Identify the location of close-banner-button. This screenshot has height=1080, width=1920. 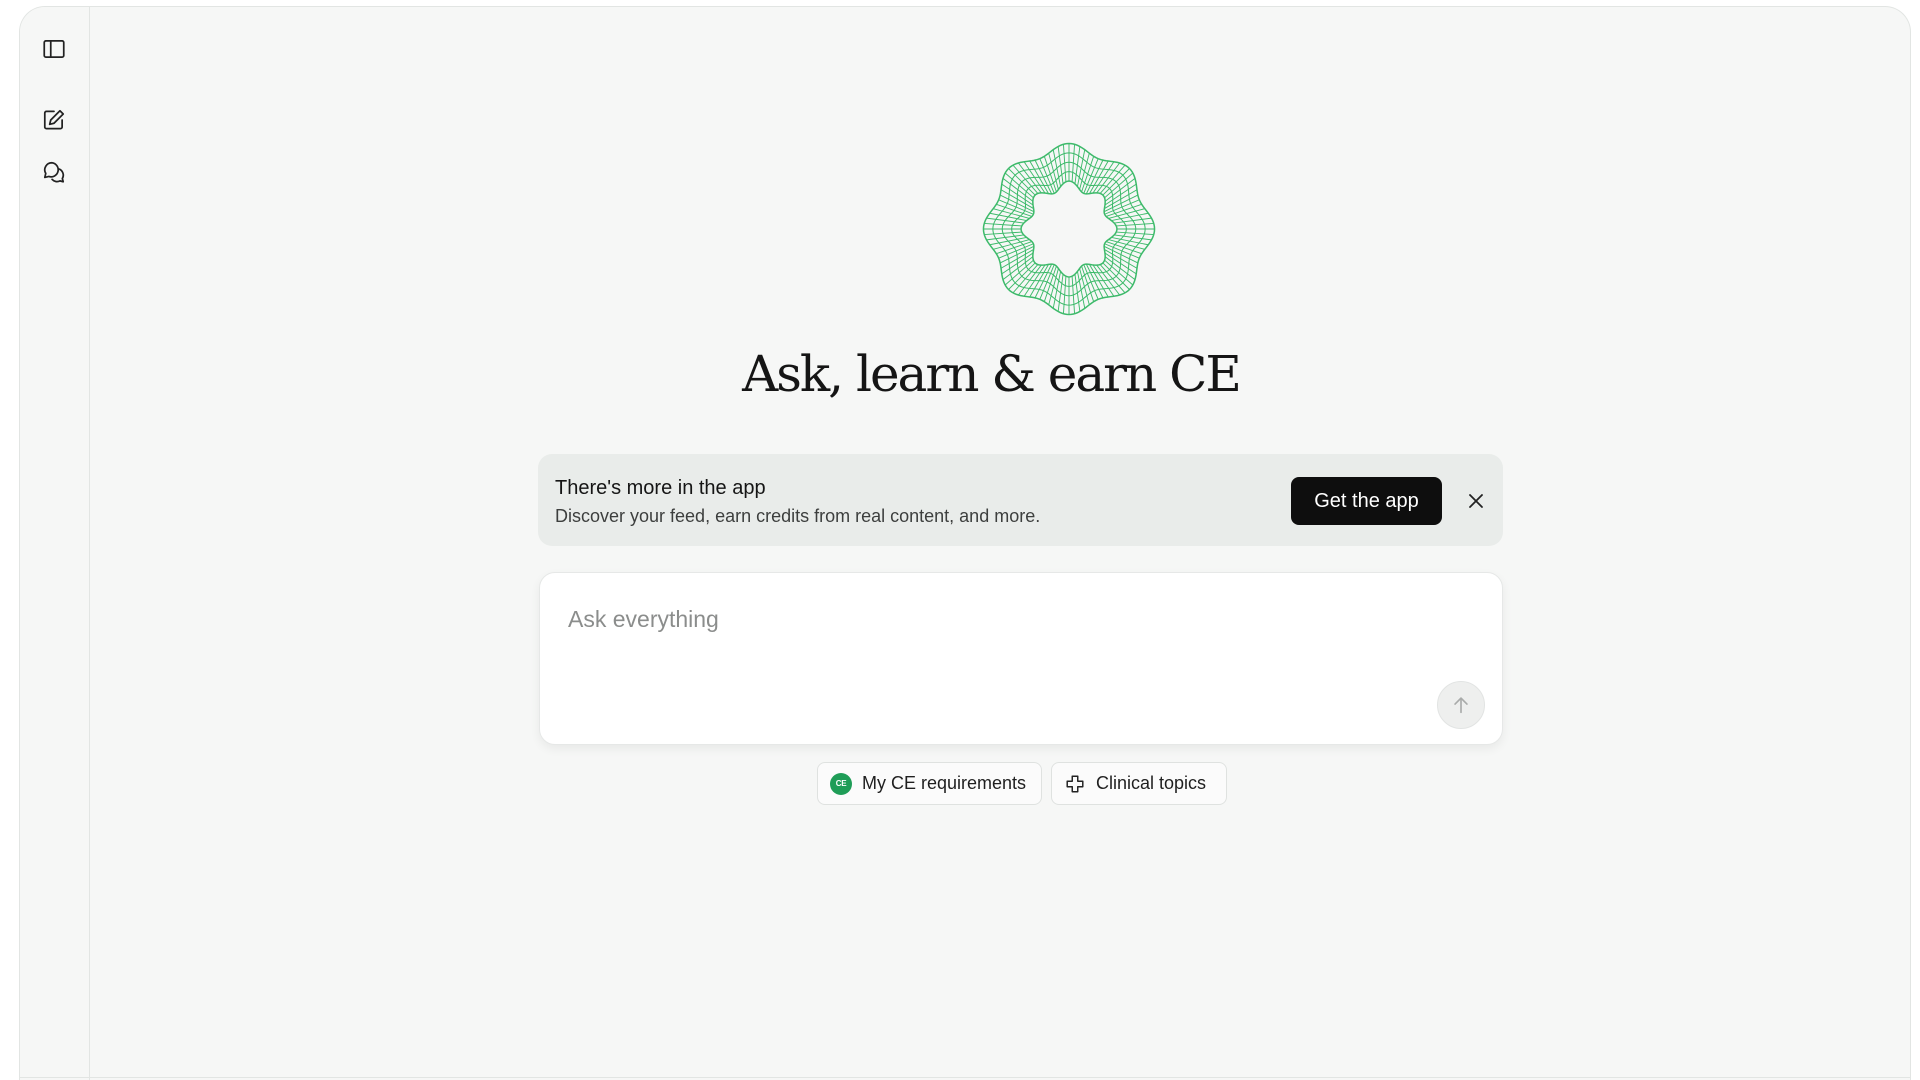
(1476, 501).